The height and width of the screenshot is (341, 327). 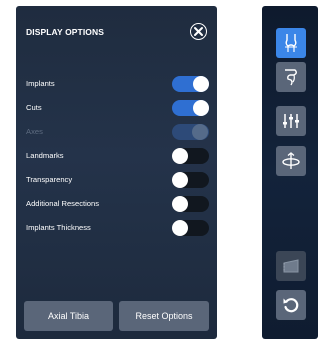 What do you see at coordinates (190, 228) in the screenshot?
I see `implants-thickness-toggle` at bounding box center [190, 228].